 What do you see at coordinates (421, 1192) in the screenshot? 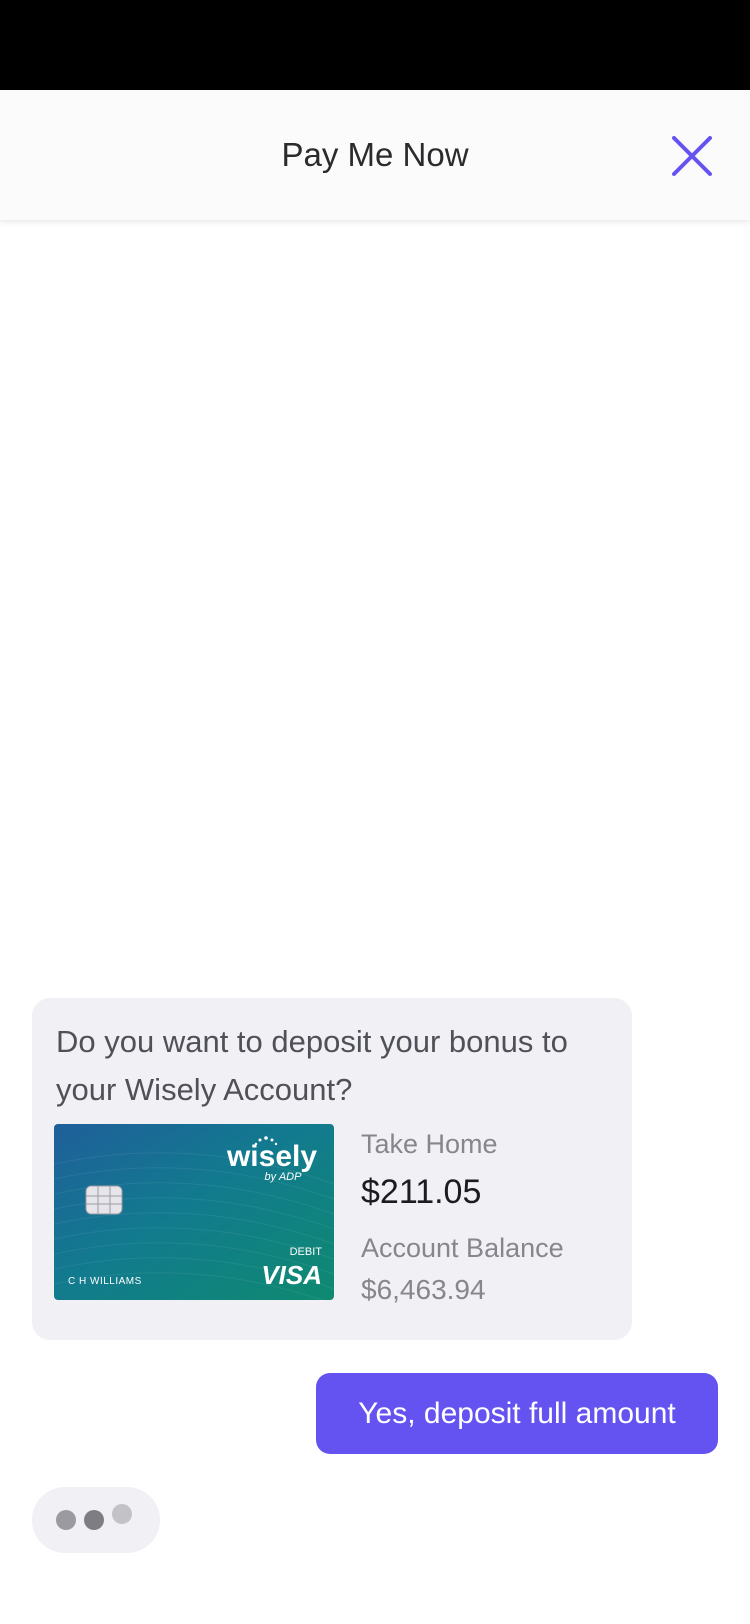
I see `take-home-value: $211.05` at bounding box center [421, 1192].